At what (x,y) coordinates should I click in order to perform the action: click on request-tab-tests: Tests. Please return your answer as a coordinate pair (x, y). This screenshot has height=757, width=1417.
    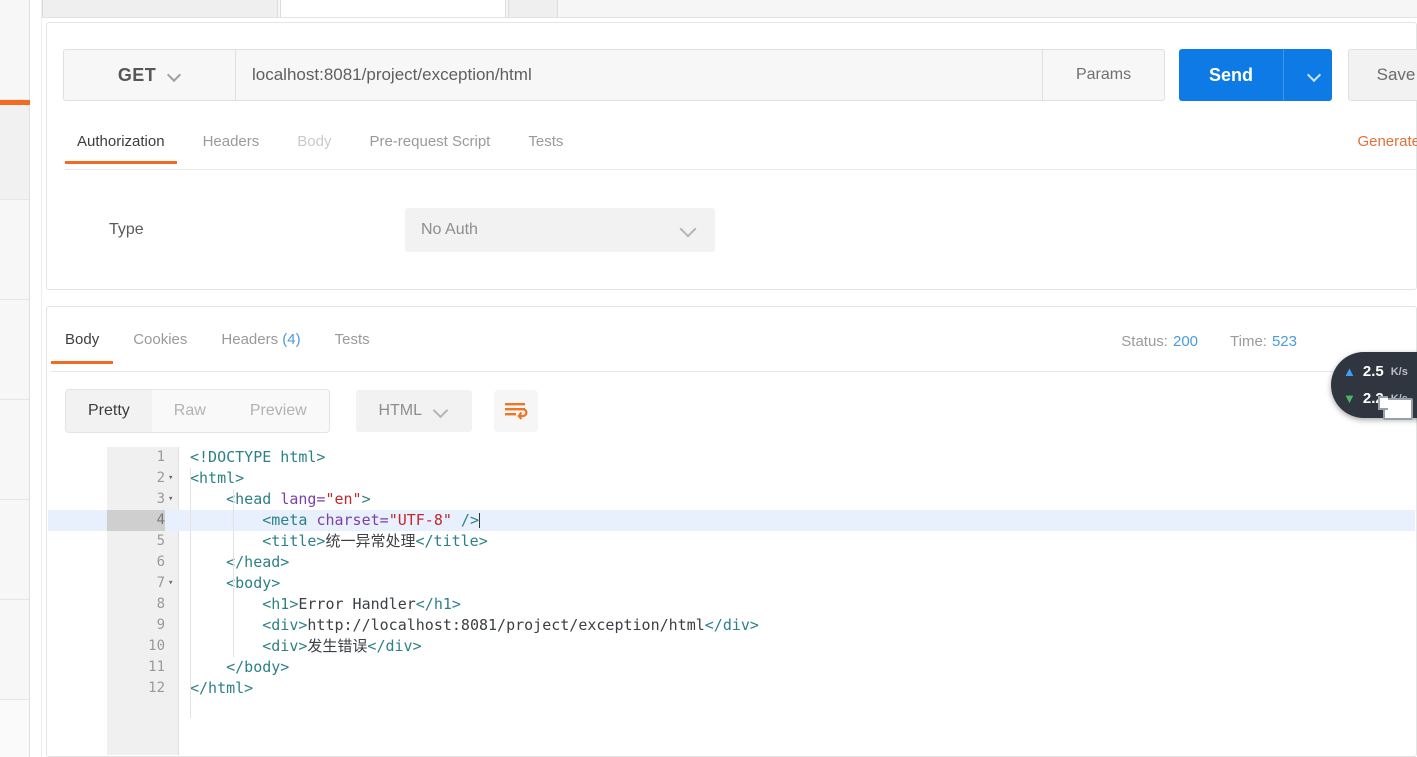
    Looking at the image, I should click on (545, 145).